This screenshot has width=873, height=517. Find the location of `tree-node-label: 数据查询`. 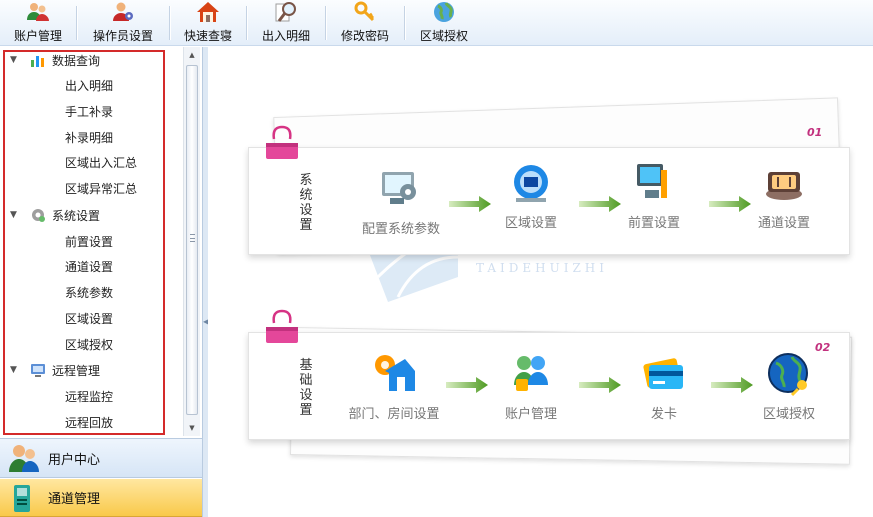

tree-node-label: 数据查询 is located at coordinates (76, 60).